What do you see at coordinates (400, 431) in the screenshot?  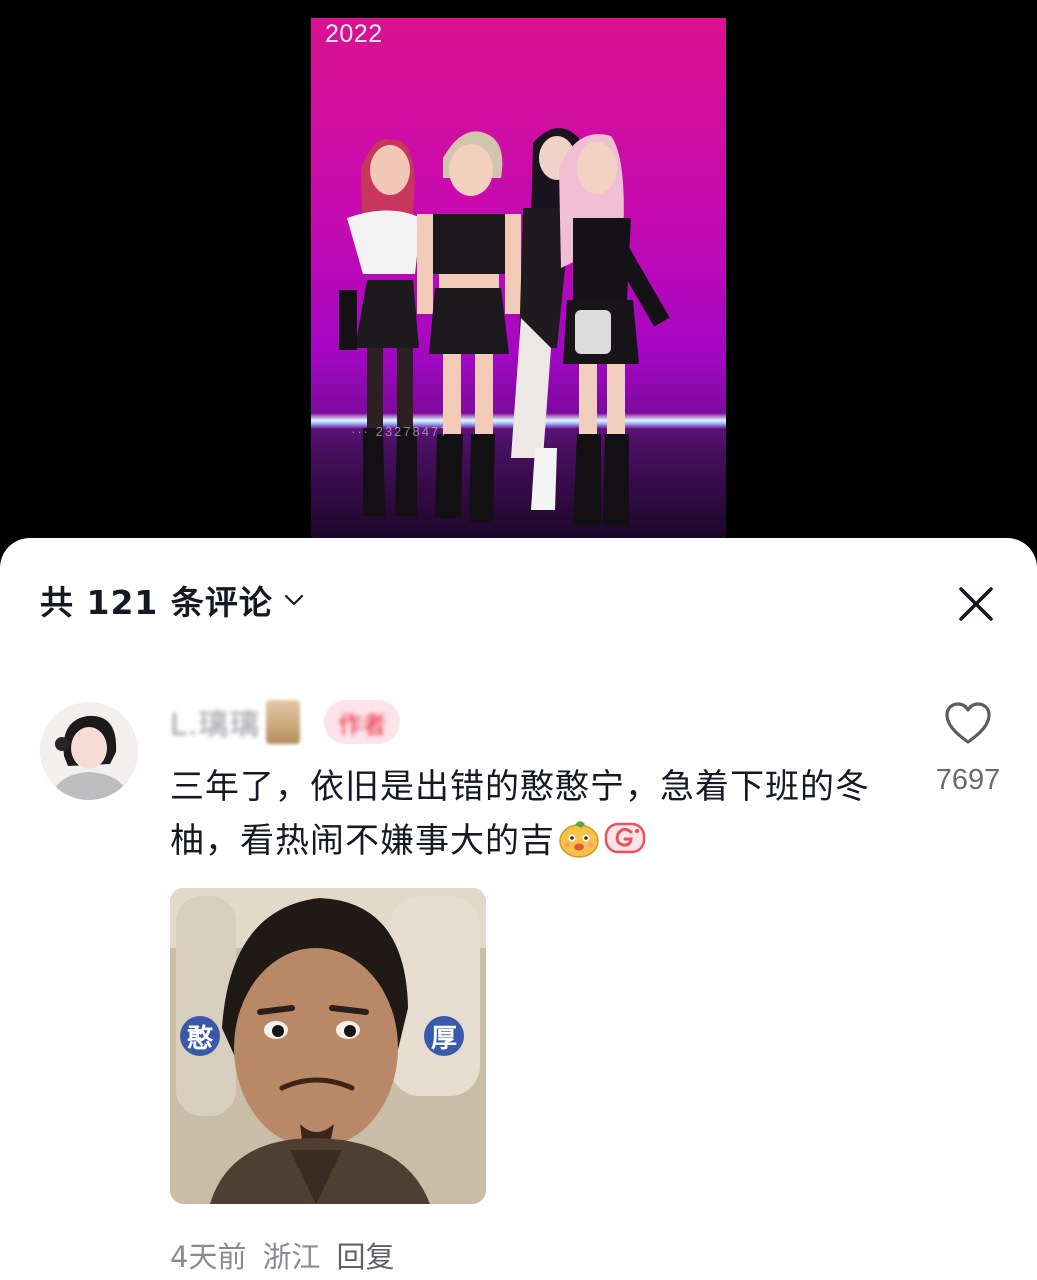 I see `video-watermark: ··· 23278477` at bounding box center [400, 431].